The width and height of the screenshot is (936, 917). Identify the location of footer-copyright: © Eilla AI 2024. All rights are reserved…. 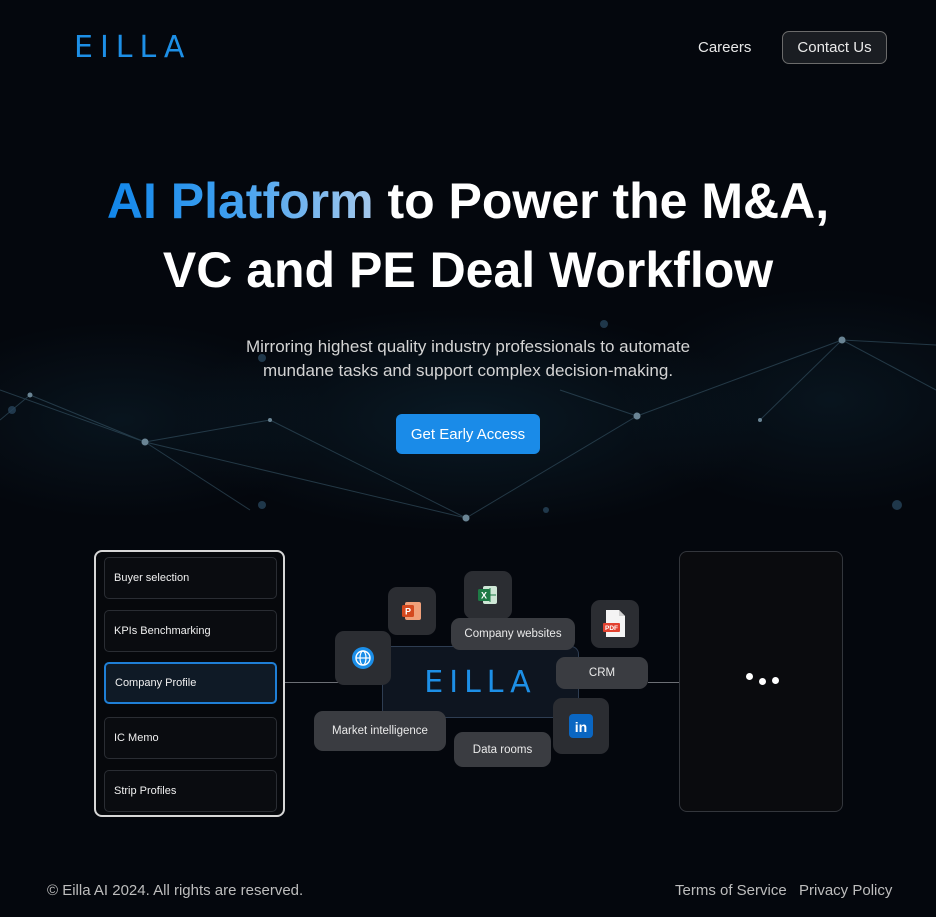
(175, 890).